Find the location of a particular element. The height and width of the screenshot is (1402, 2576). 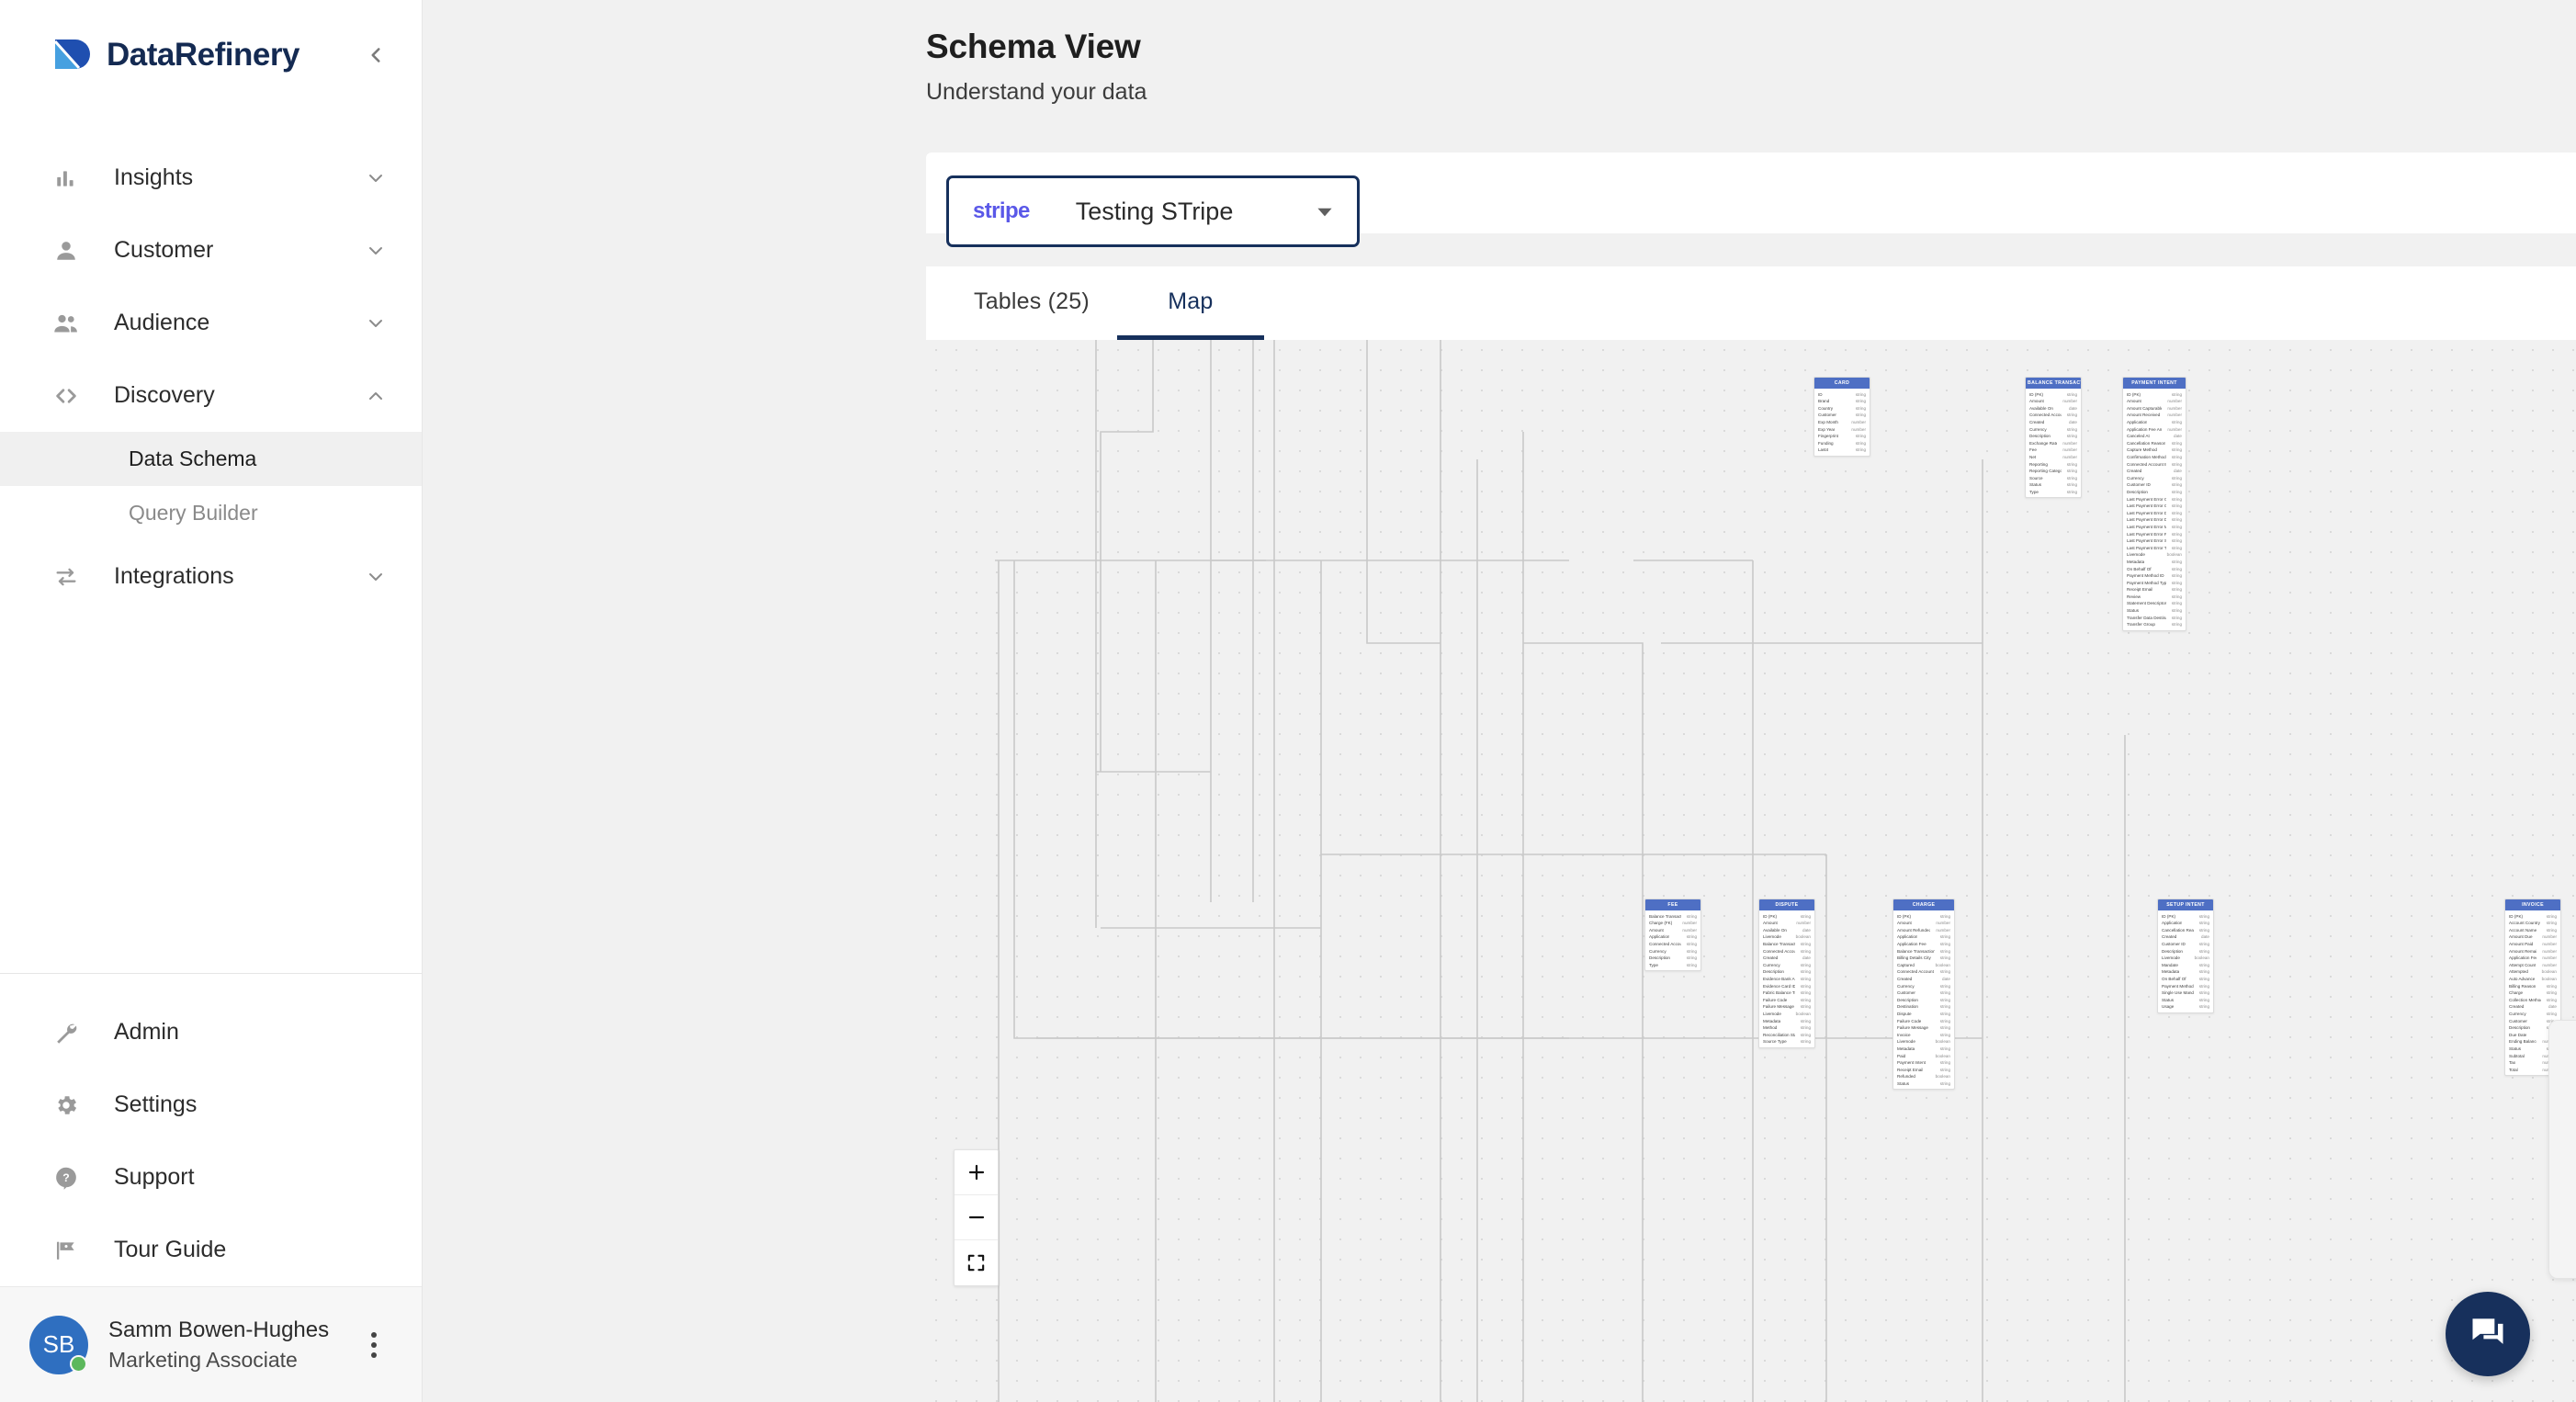

flag-icon is located at coordinates (66, 1250).